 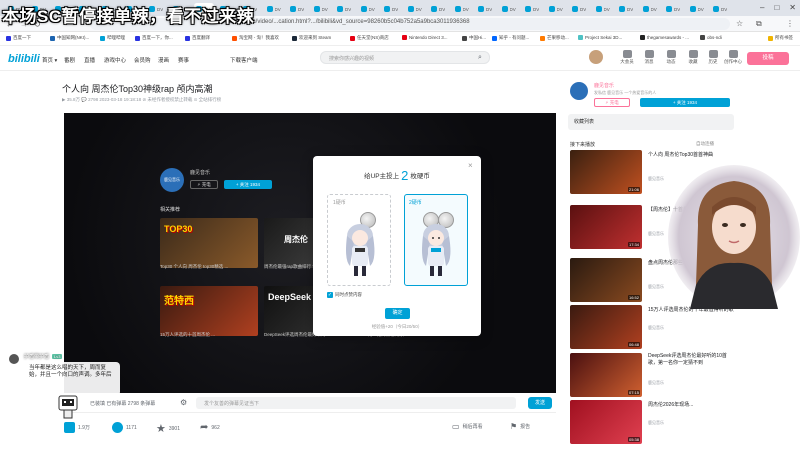 I want to click on search-icon: ⌕, so click(x=480, y=58).